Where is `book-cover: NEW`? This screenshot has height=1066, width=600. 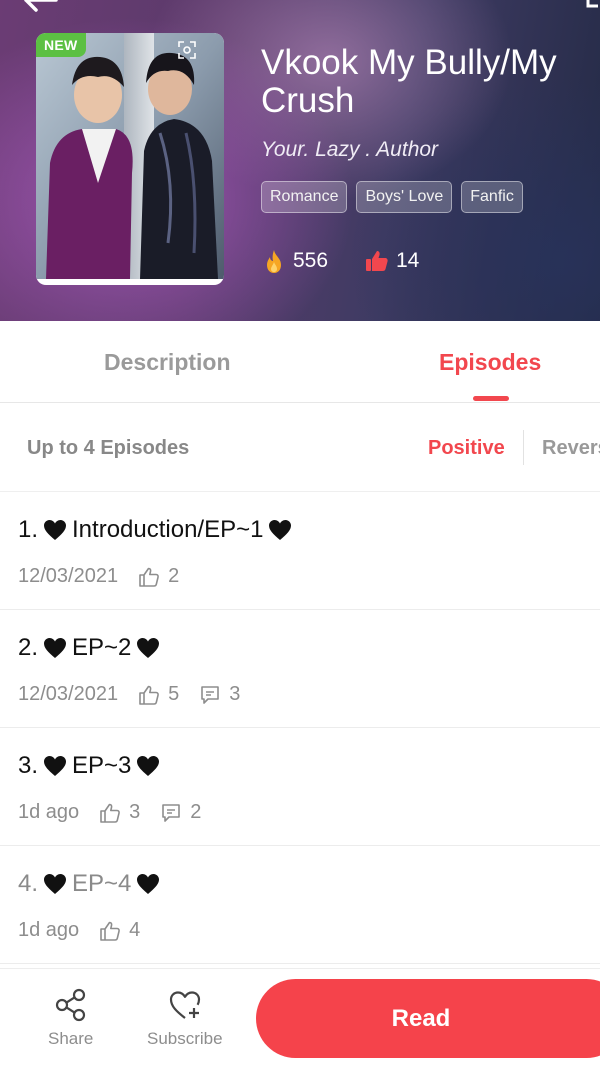 book-cover: NEW is located at coordinates (130, 159).